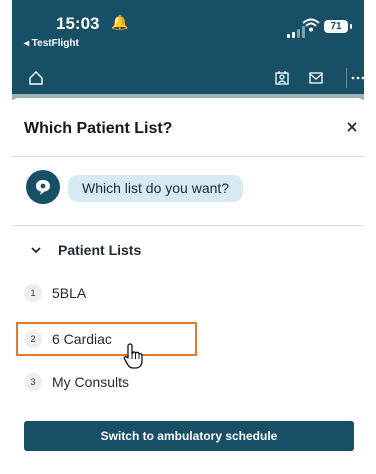 The image size is (376, 474). What do you see at coordinates (282, 78) in the screenshot?
I see `patient-icon` at bounding box center [282, 78].